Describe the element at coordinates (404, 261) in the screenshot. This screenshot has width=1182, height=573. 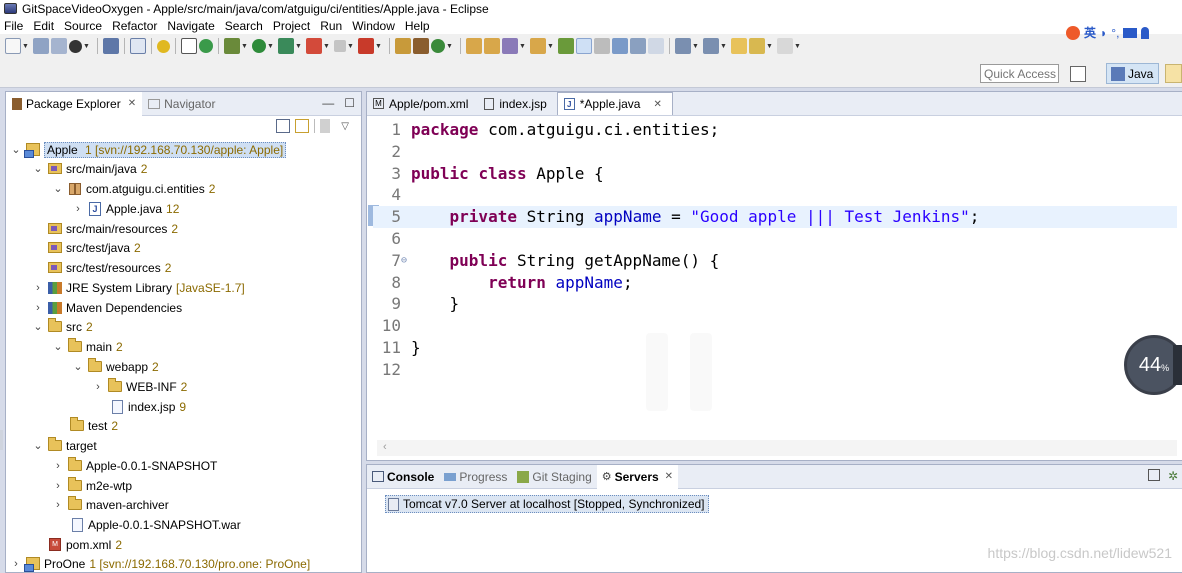
I see `fold-collapse-icon: ⊖` at that location.